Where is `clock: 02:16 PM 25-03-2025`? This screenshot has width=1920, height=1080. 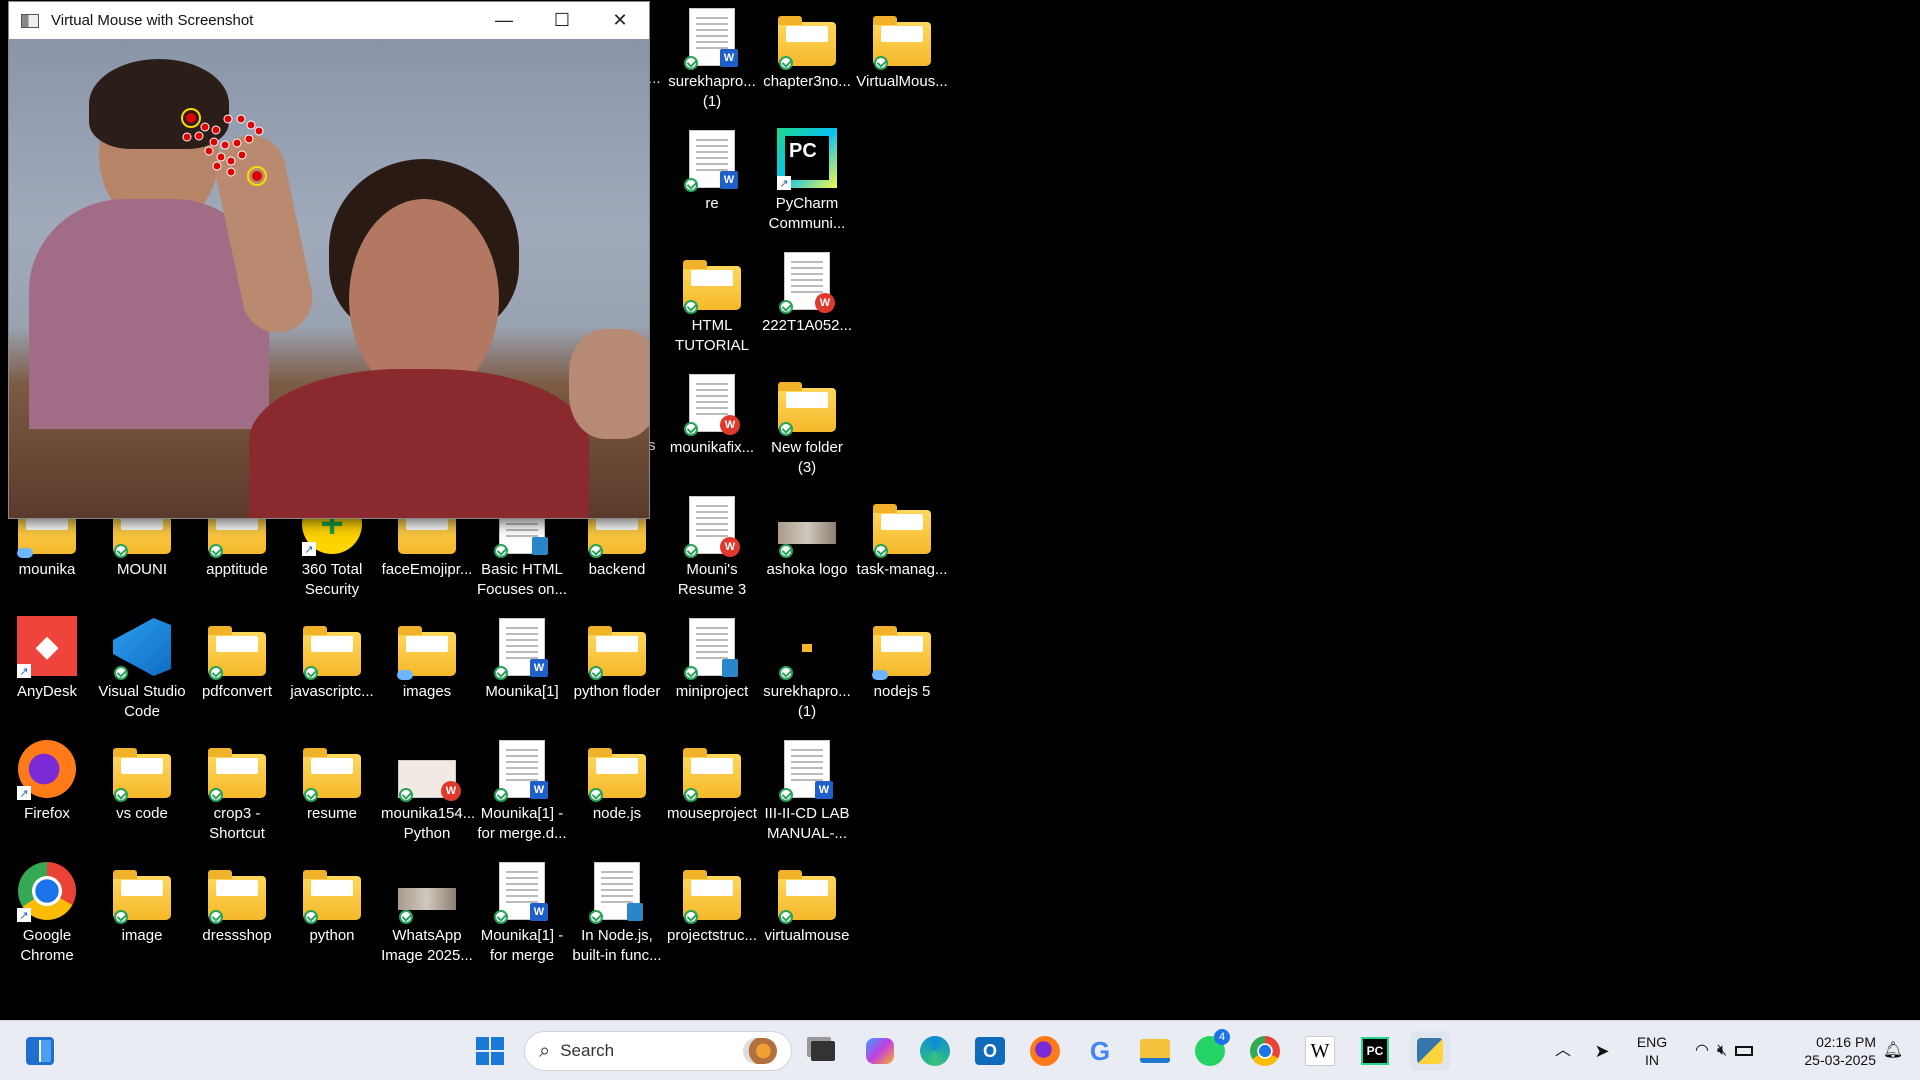 clock: 02:16 PM 25-03-2025 is located at coordinates (1826, 1050).